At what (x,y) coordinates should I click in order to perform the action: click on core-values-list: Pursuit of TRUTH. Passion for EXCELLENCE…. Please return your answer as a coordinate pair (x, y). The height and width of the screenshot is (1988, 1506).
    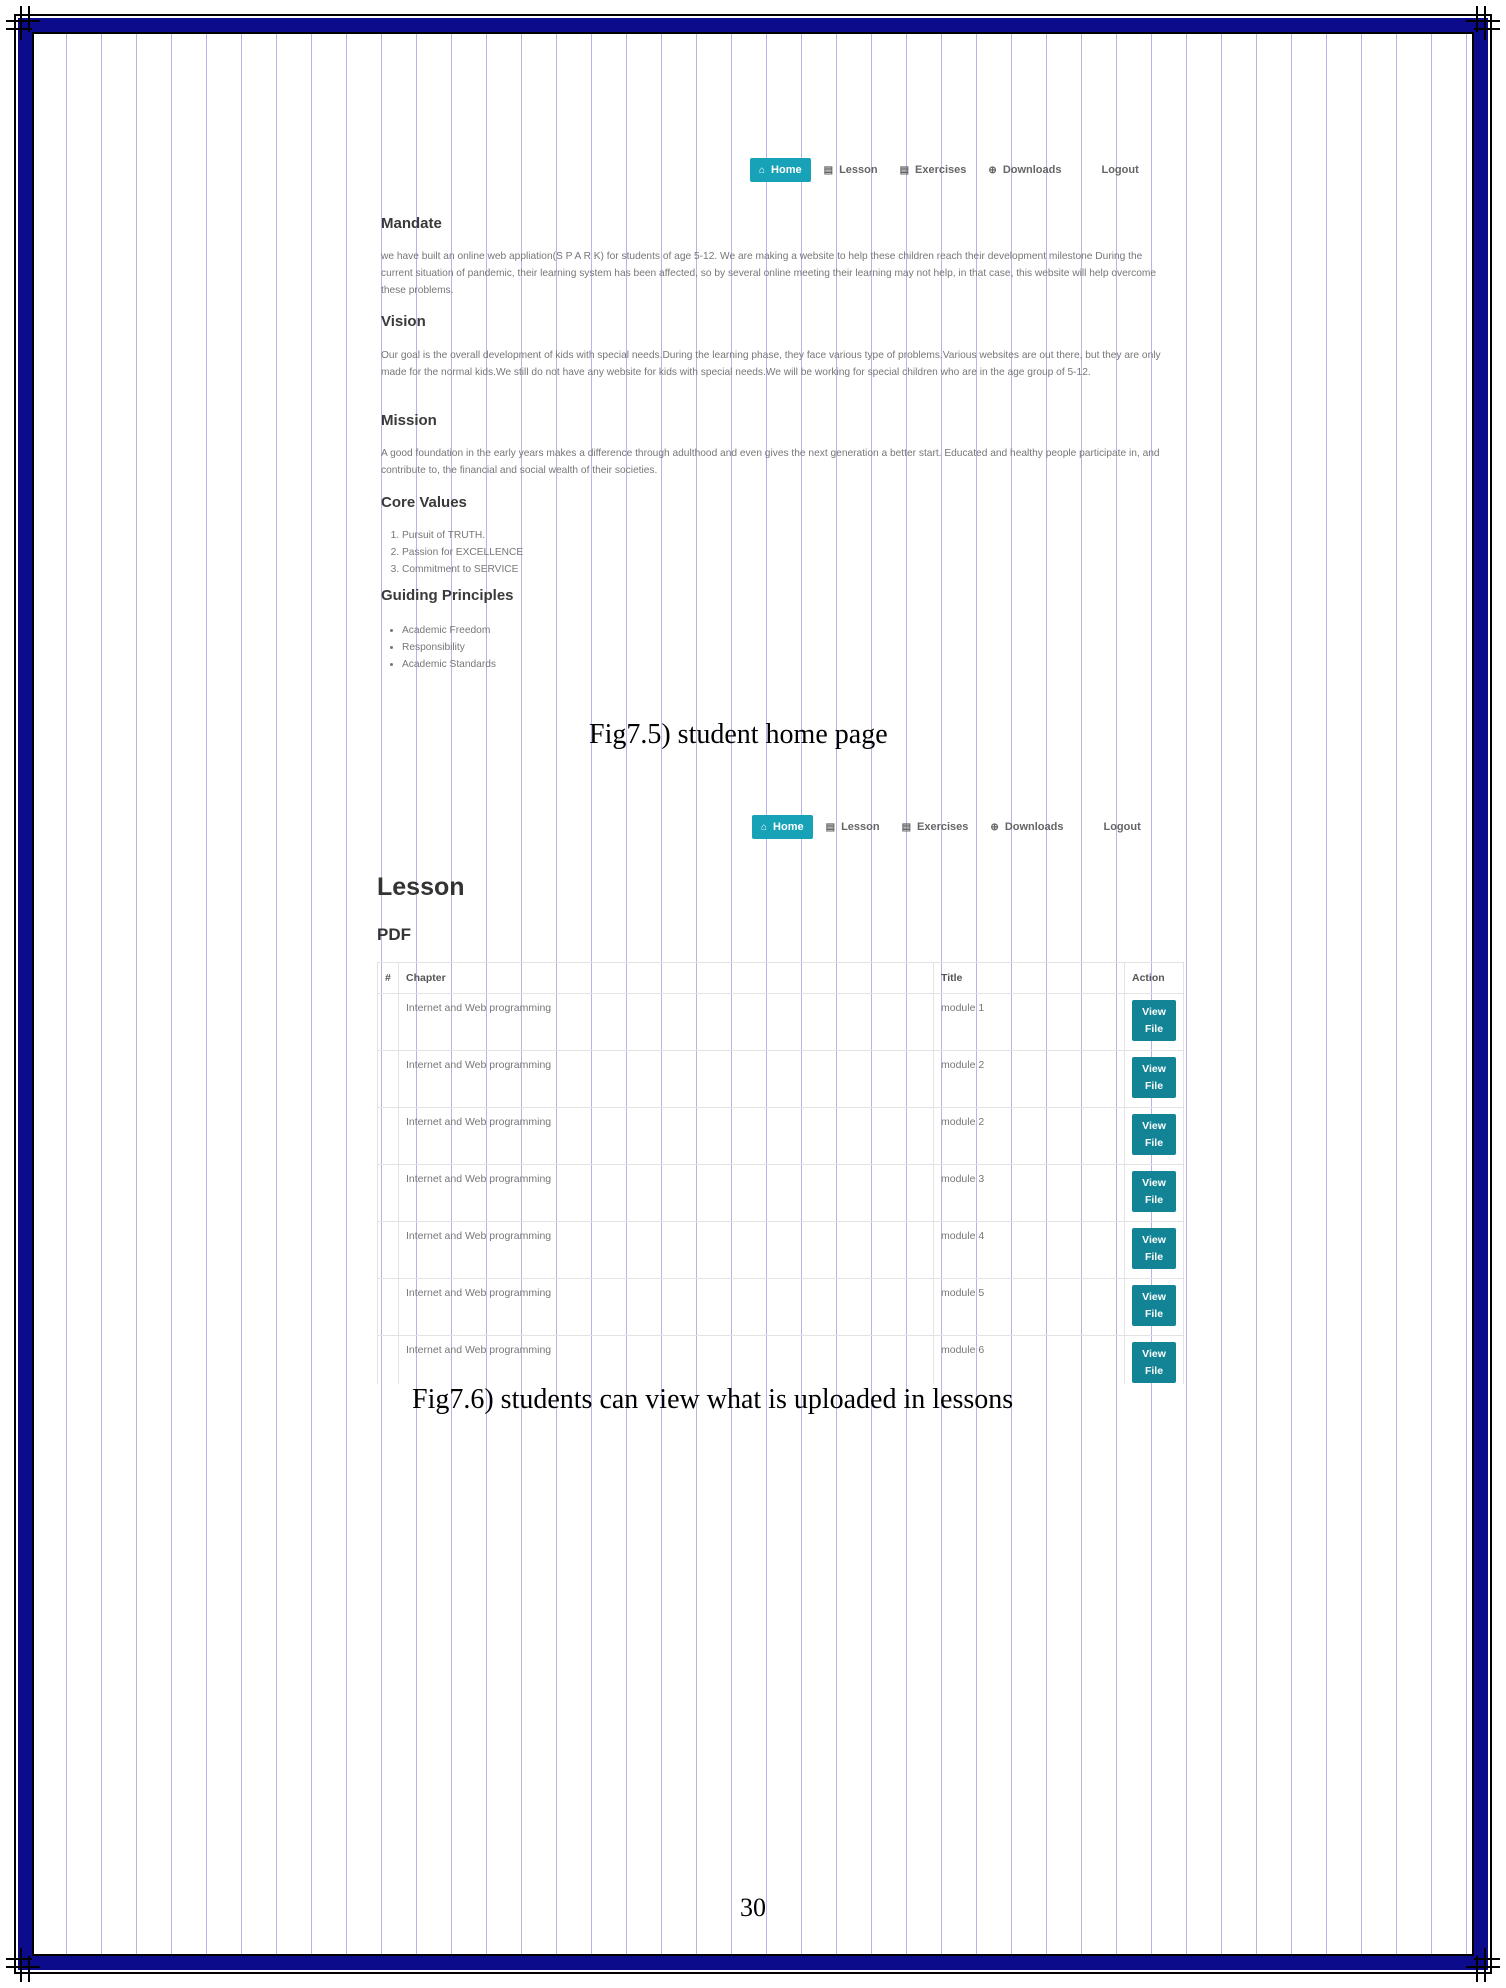
    Looking at the image, I should click on (452, 552).